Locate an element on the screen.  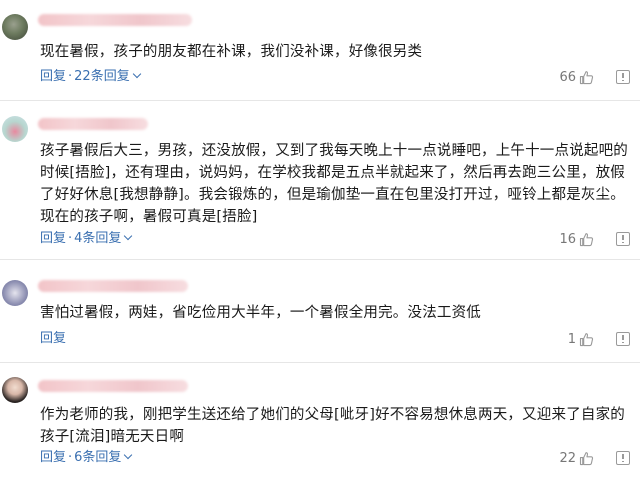
comment-text: 害怕过暑假，两娃，省吃俭用大半年，一个暑假全用完。没法工资低 is located at coordinates (260, 313).